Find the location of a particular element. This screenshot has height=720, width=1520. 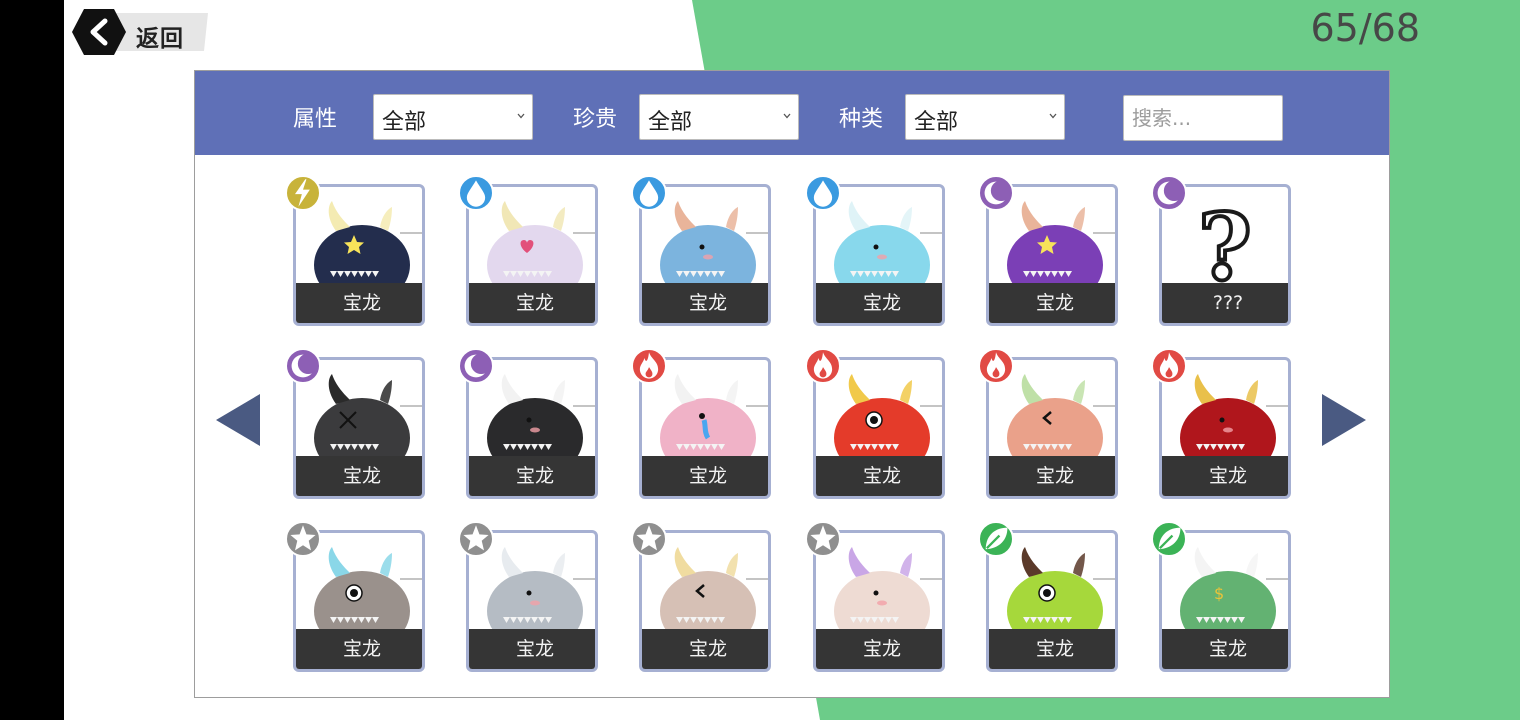

creature-card: $ 宝龙 is located at coordinates (1221, 596).